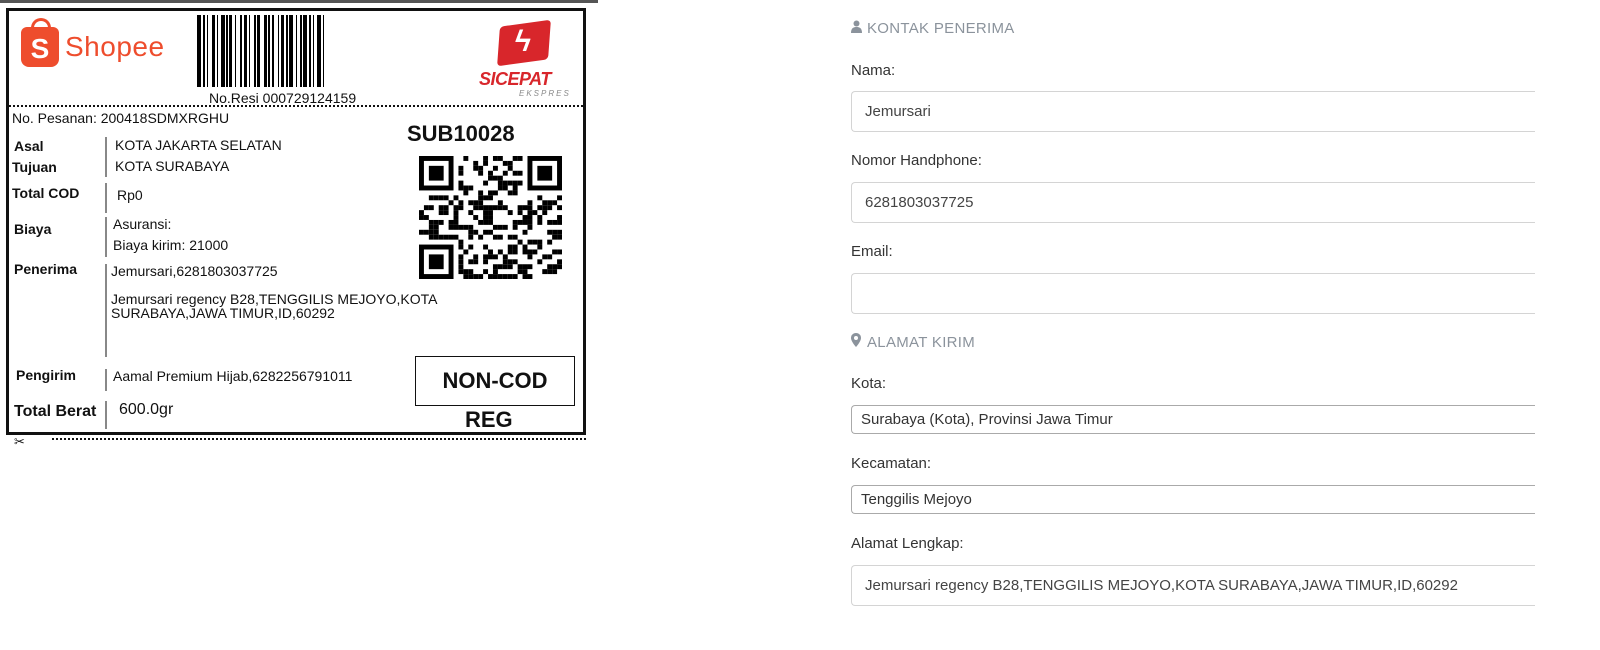 The image size is (1600, 650). I want to click on section-contact-title: KONTAK PENERIMA, so click(933, 28).